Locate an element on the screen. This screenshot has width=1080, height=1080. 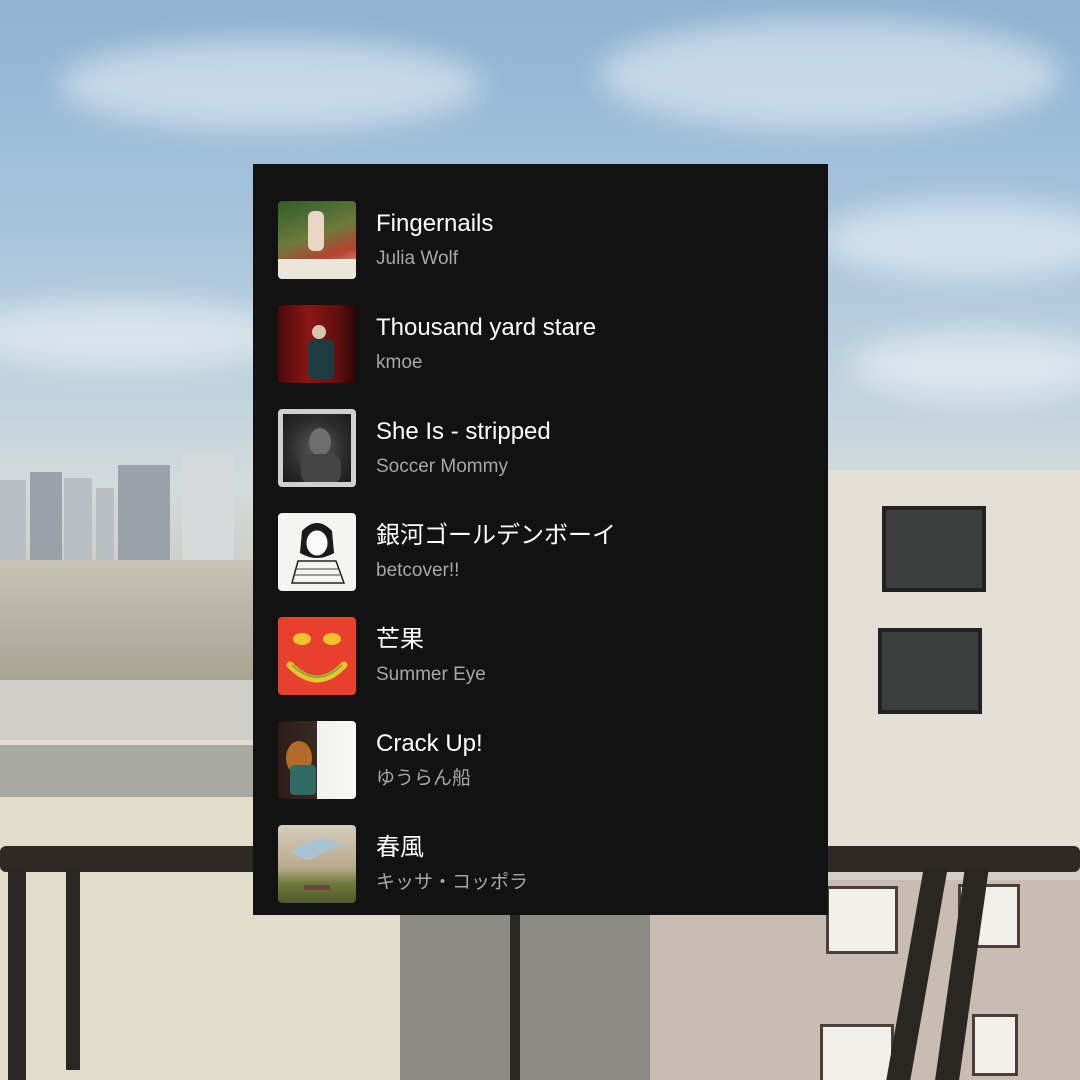
track-row: She Is - stripped Soccer Mommy is located at coordinates (553, 448).